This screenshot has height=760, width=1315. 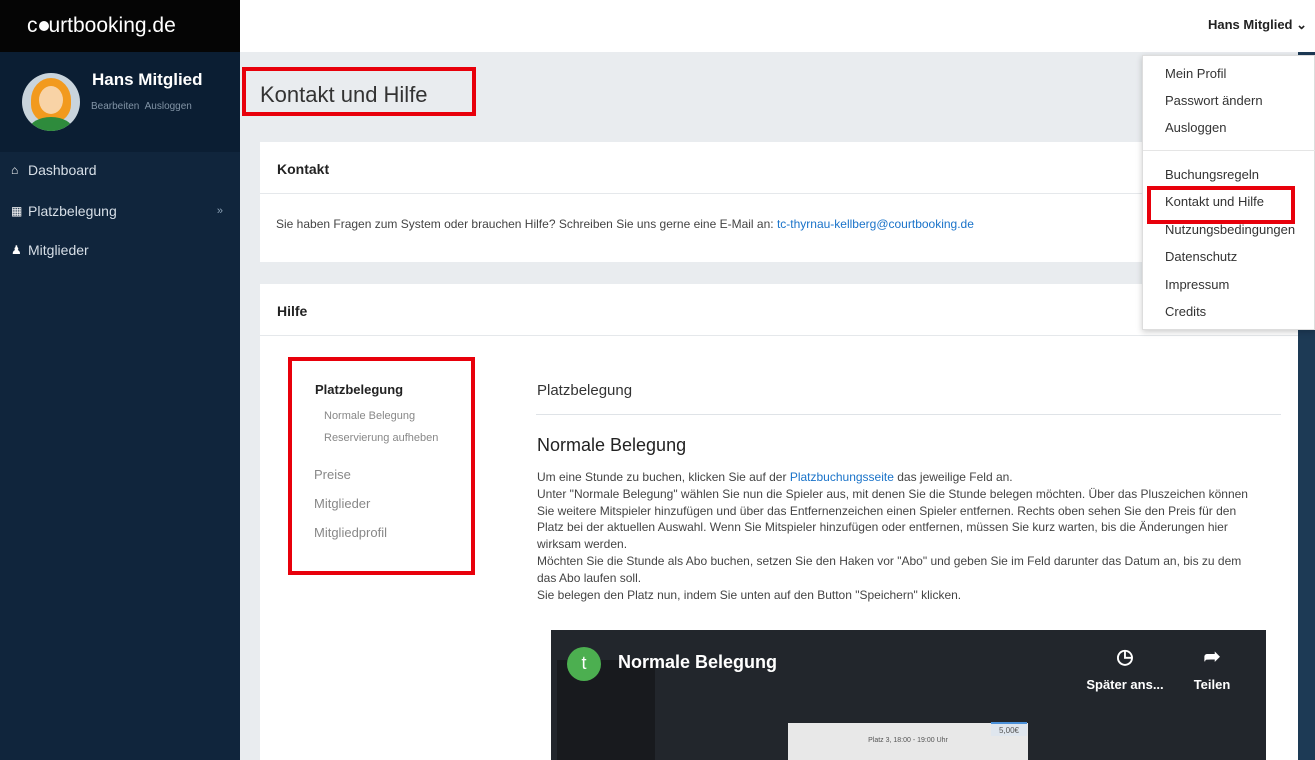 I want to click on sidebar-item-mitglieder: ♟ Mitglieder, so click(x=120, y=250).